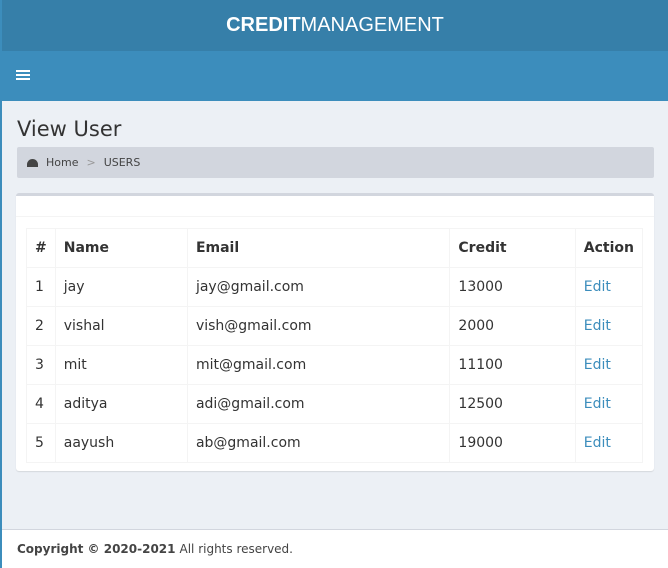 This screenshot has height=568, width=668. What do you see at coordinates (512, 404) in the screenshot?
I see `row-credit: 12500` at bounding box center [512, 404].